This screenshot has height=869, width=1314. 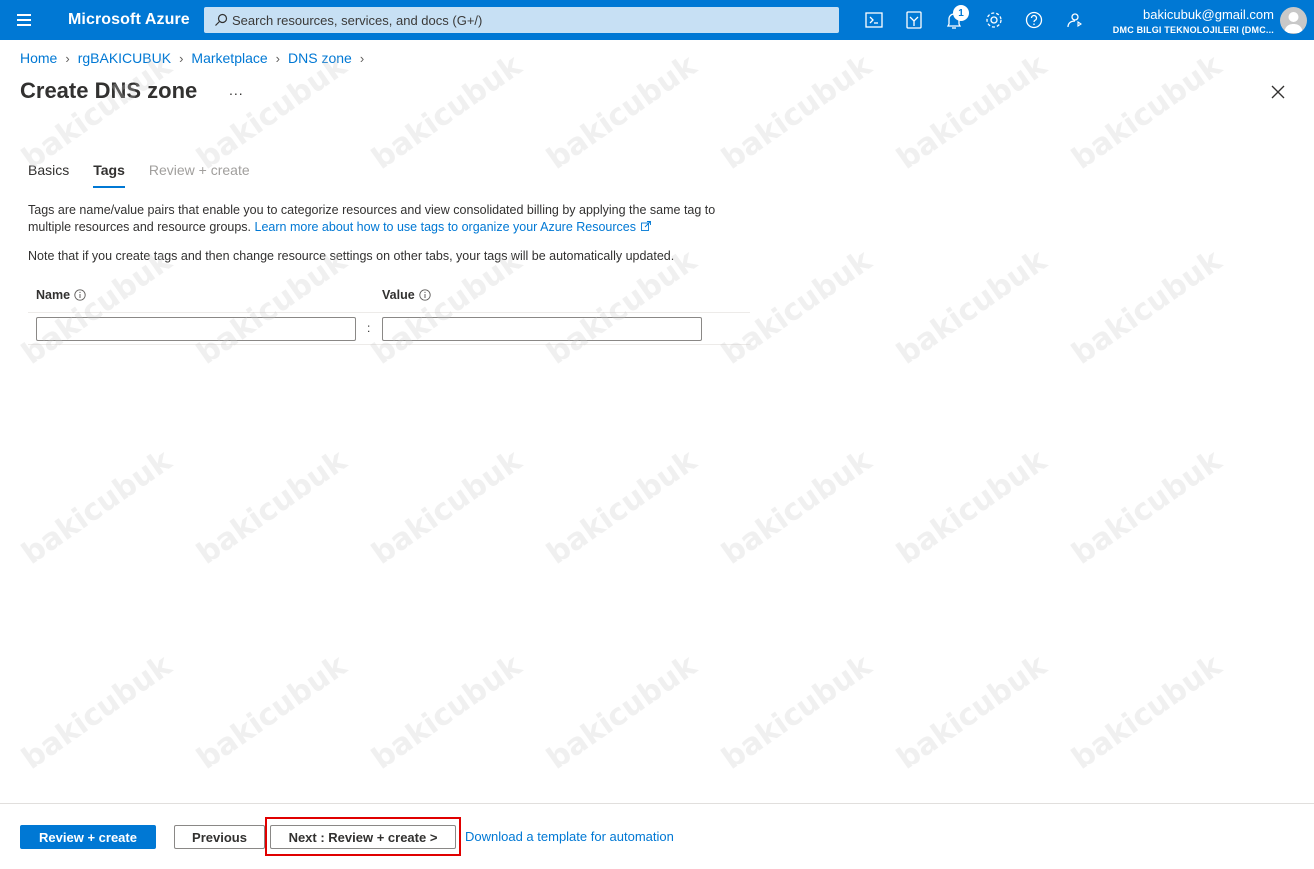 What do you see at coordinates (109, 90) in the screenshot?
I see `page-title: Create DNS zone` at bounding box center [109, 90].